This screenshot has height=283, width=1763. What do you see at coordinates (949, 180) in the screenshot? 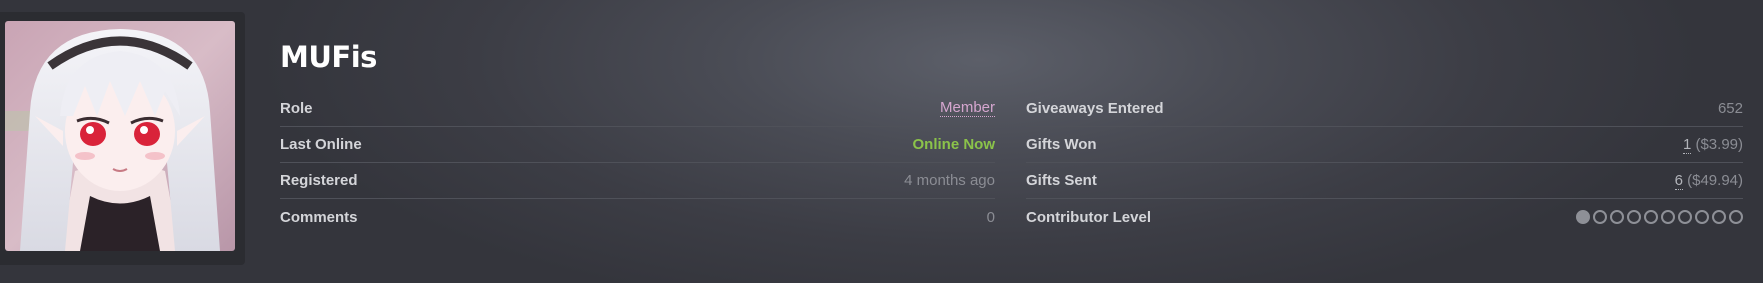
I see `registered-value: 4 months ago` at bounding box center [949, 180].